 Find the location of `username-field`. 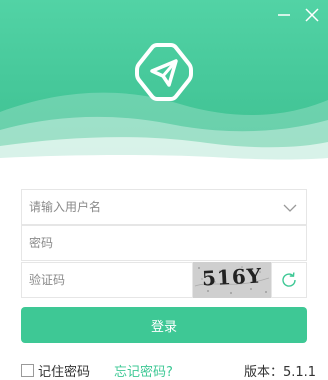

username-field is located at coordinates (164, 207).